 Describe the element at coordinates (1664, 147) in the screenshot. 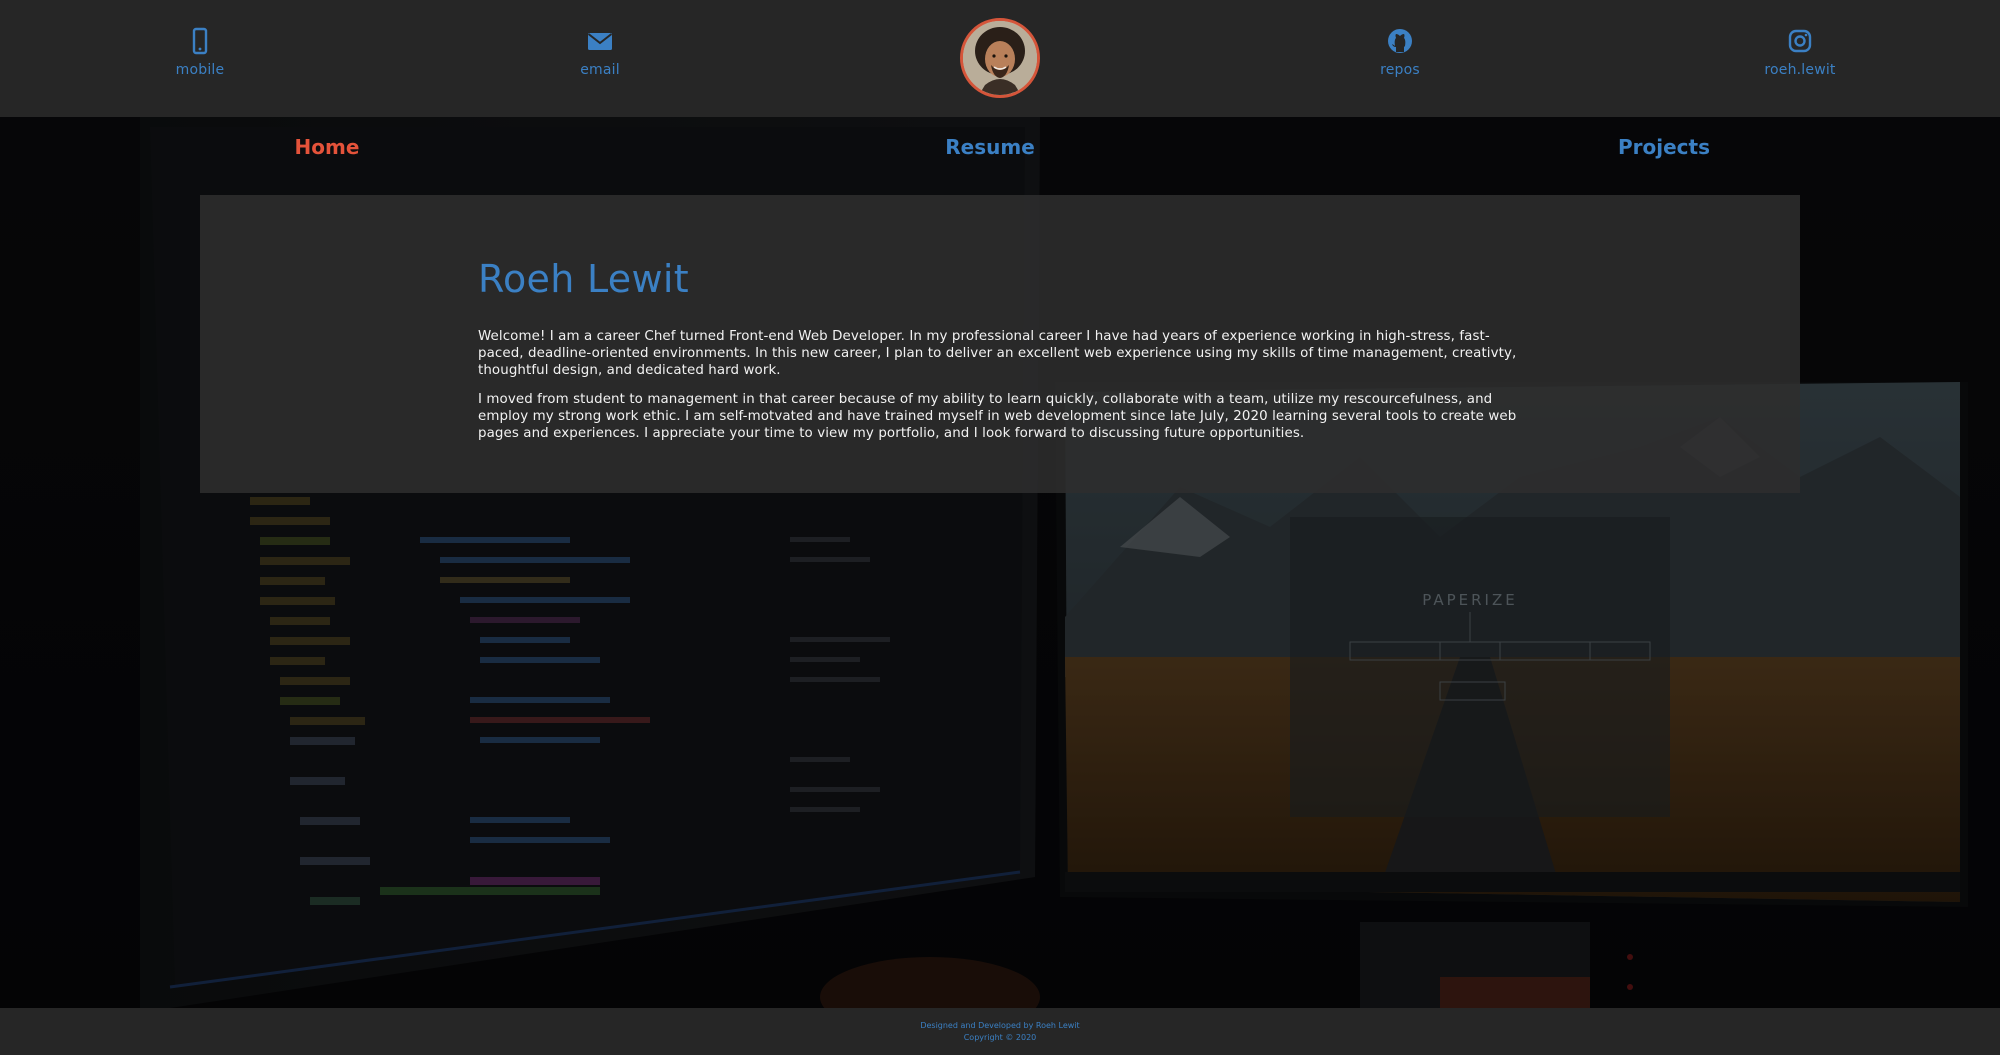

I see `nav-projects: Projects` at that location.